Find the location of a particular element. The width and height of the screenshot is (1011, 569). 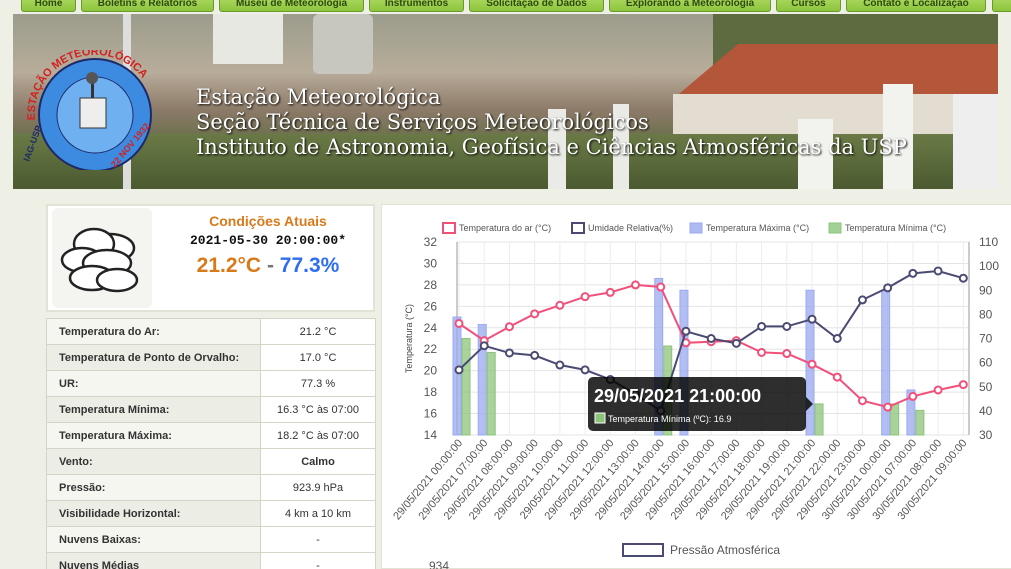

conditions-title: Condições Atuais is located at coordinates (268, 221).